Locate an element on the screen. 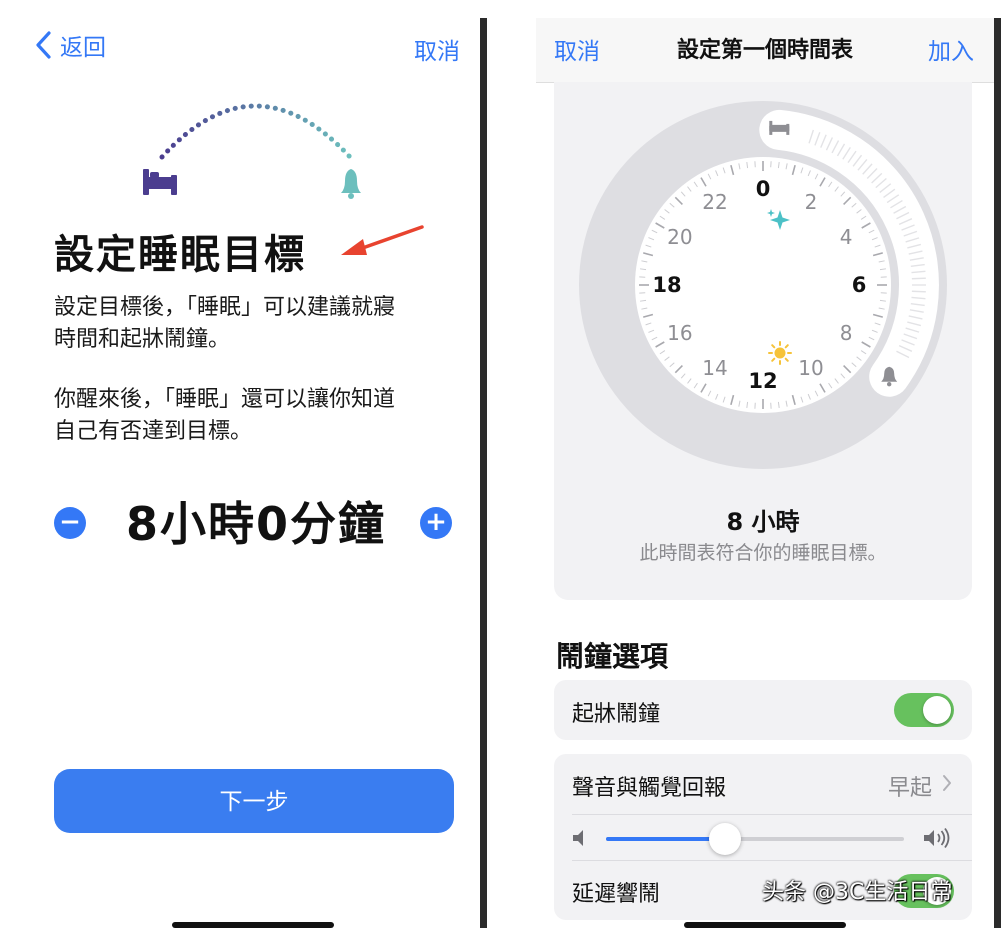 The height and width of the screenshot is (928, 1006). red-arrow-annotation-icon is located at coordinates (382, 240).